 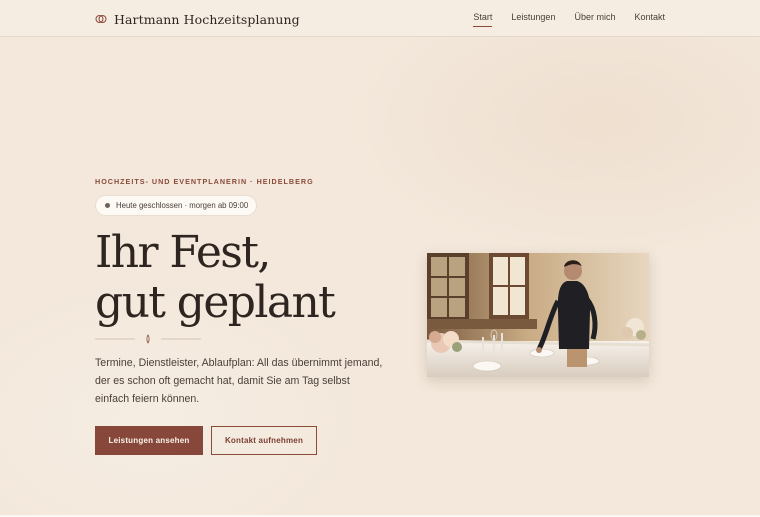 I want to click on brand-name: Hartmann Hochzeitsplanung, so click(x=207, y=19).